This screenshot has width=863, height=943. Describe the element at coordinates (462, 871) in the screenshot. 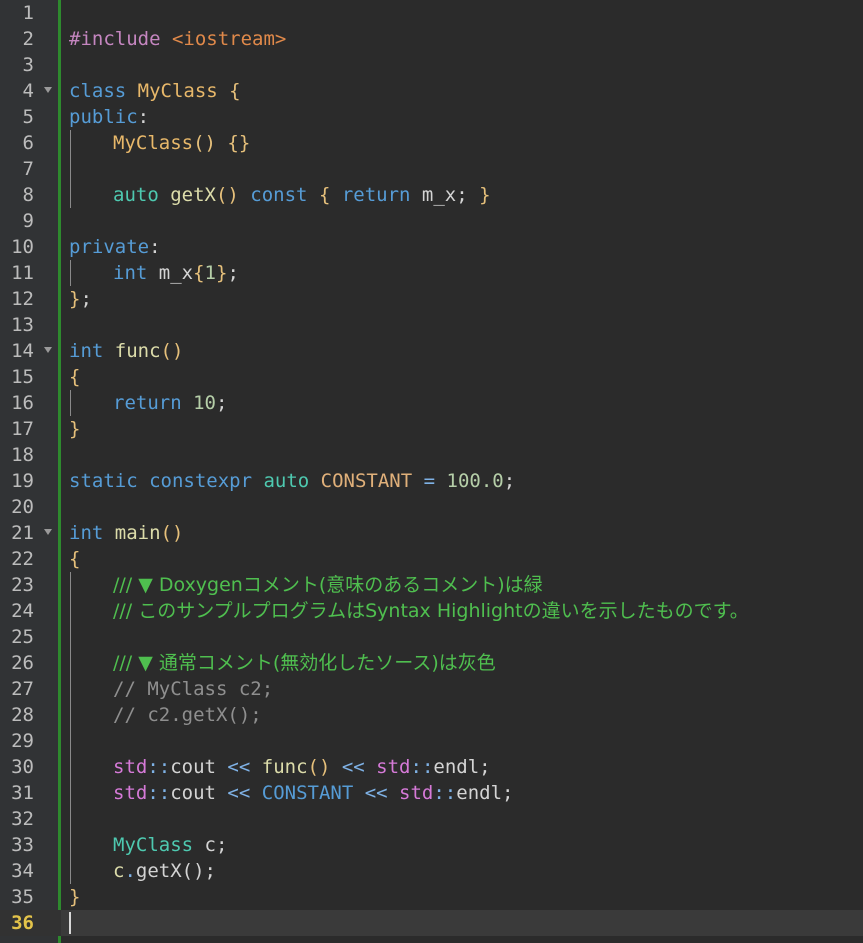

I see `code-text-area: c.getX();` at that location.